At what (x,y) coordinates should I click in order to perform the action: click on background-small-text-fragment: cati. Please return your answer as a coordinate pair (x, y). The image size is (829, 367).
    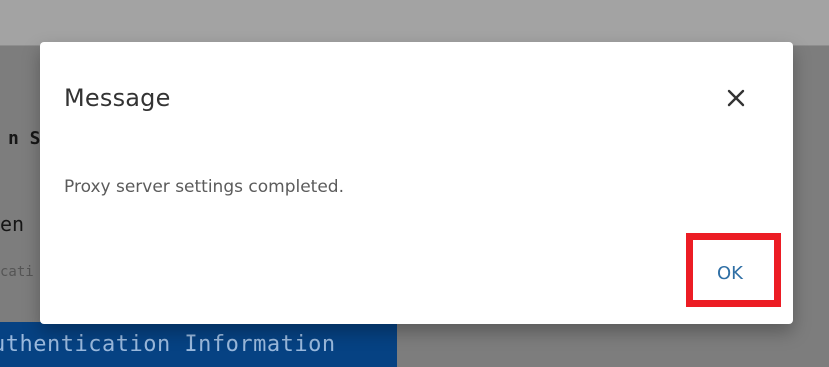
    Looking at the image, I should click on (17, 272).